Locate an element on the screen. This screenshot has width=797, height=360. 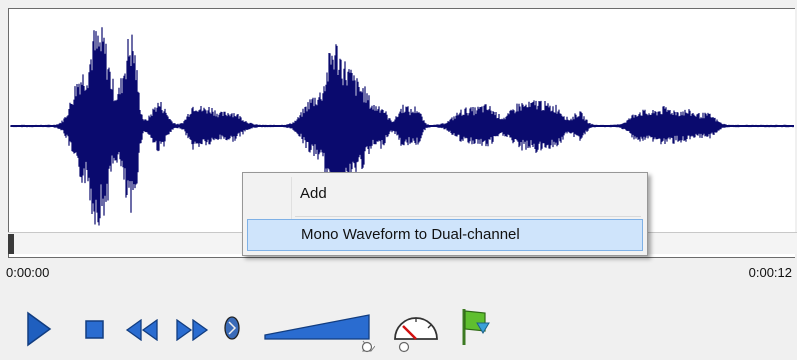
rewind-icon is located at coordinates (142, 330).